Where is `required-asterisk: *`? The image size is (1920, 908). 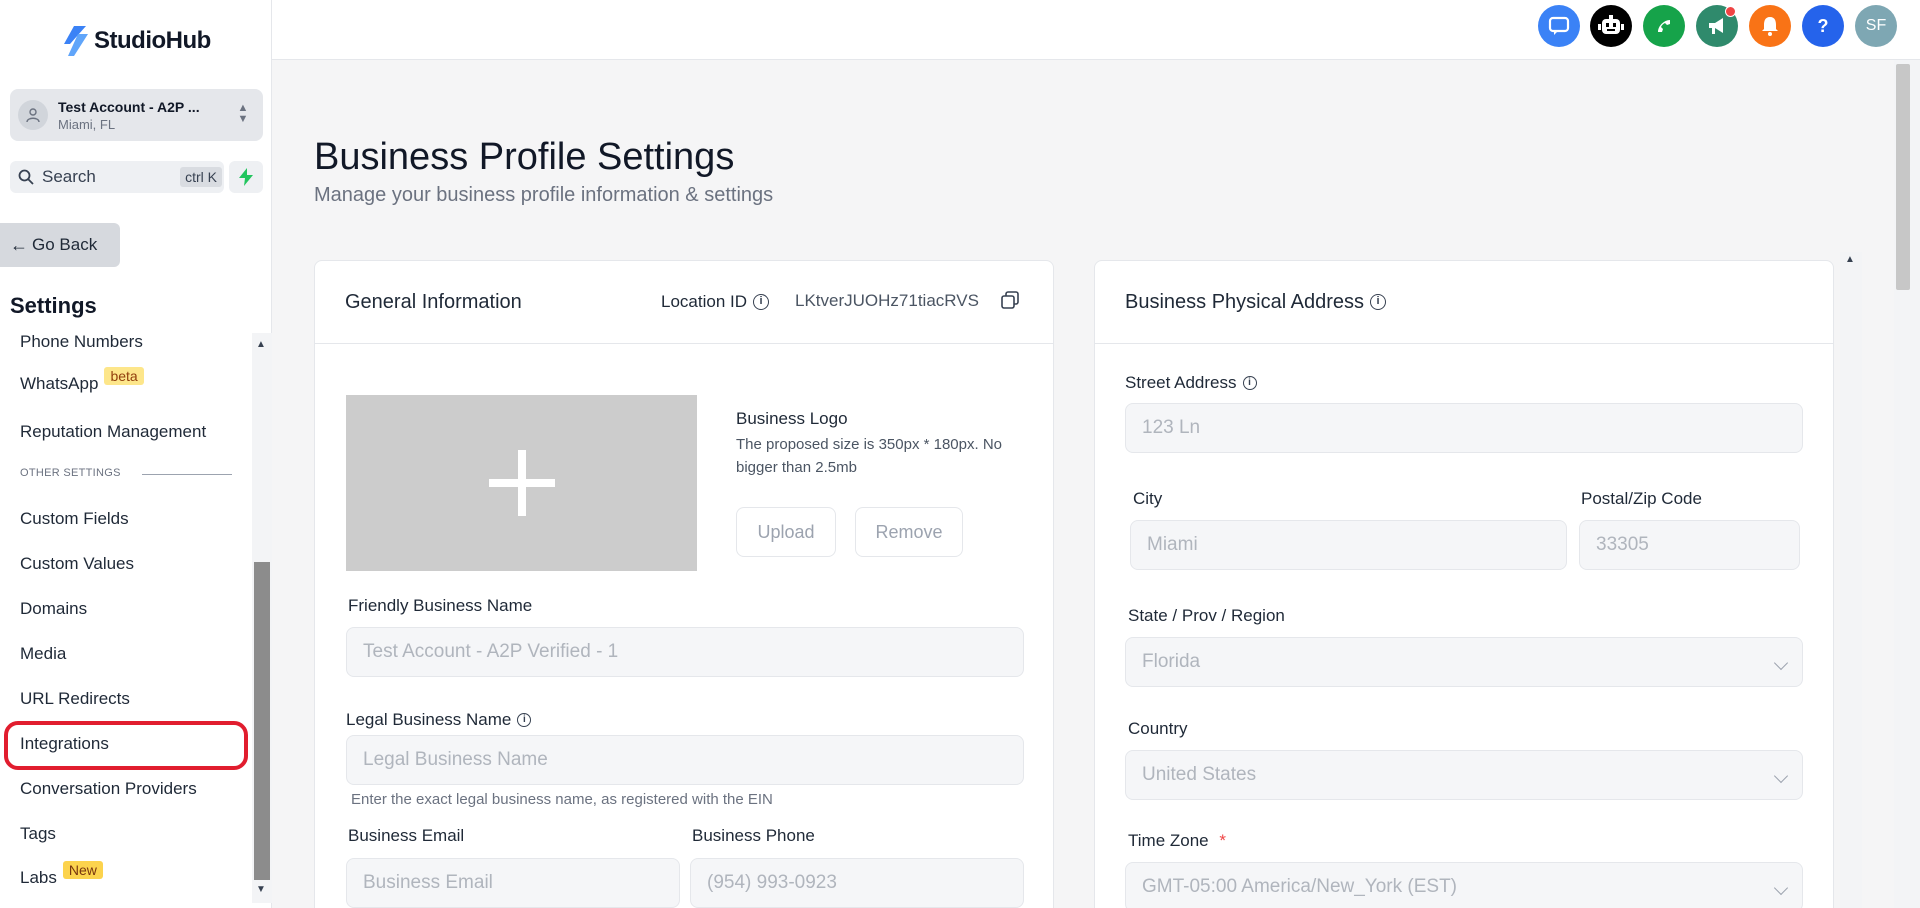 required-asterisk: * is located at coordinates (1222, 840).